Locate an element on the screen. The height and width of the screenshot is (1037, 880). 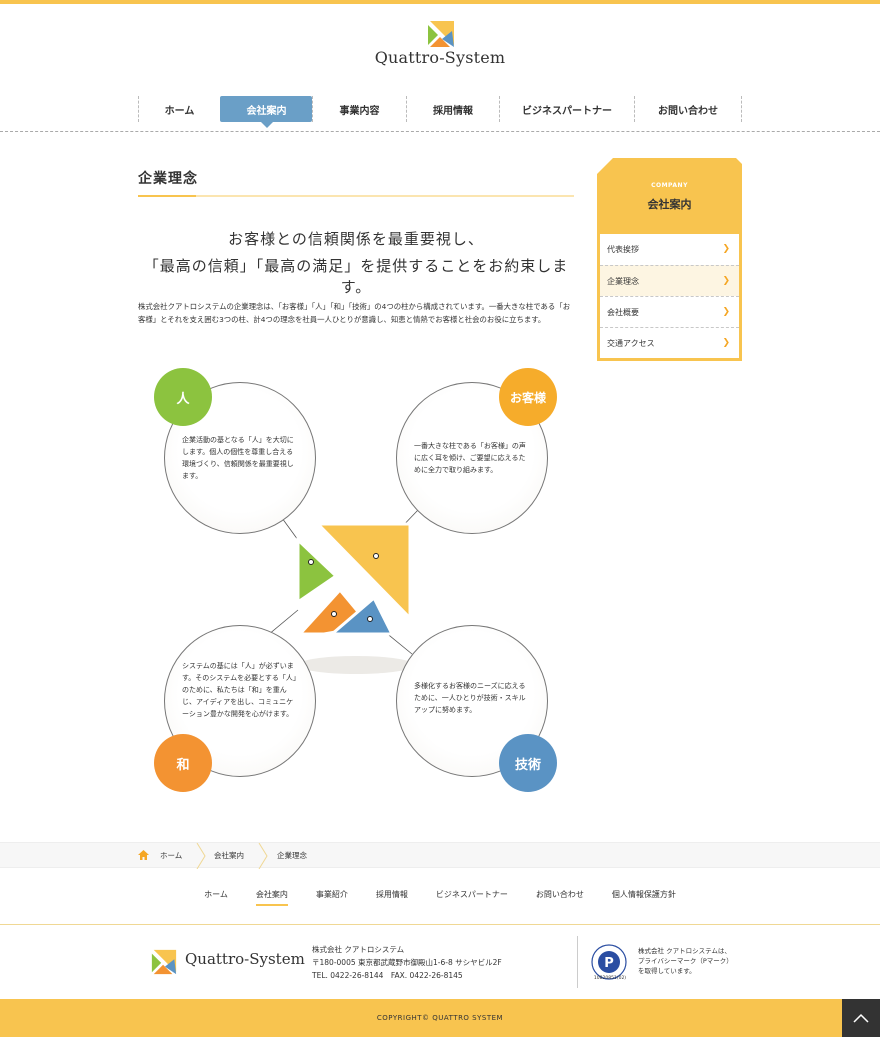
footer-link-company: 会社案内 is located at coordinates (271, 897).